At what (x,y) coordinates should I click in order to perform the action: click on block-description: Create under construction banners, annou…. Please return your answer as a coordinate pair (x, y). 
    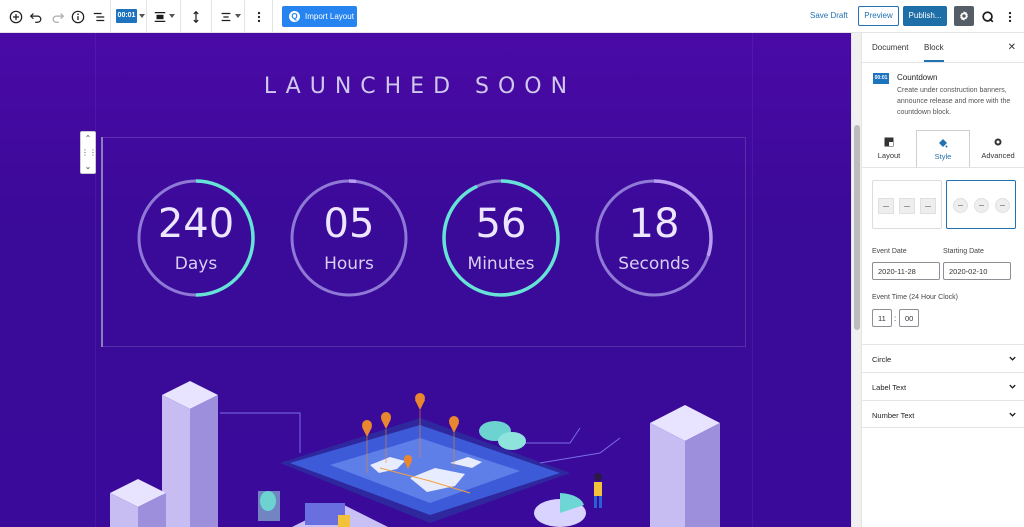
    Looking at the image, I should click on (954, 101).